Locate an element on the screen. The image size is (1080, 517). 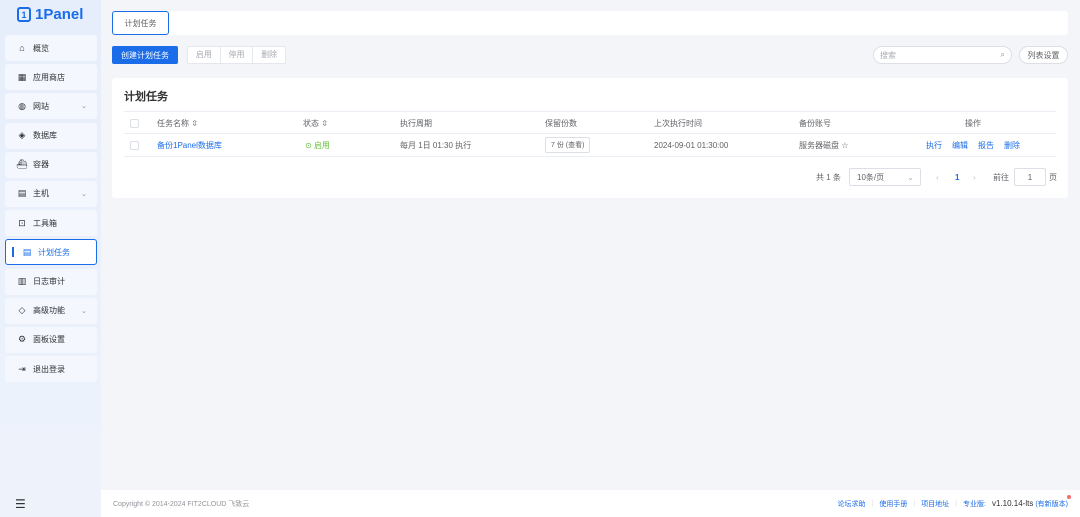
tab-bar: 计划任务 is located at coordinates (590, 23).